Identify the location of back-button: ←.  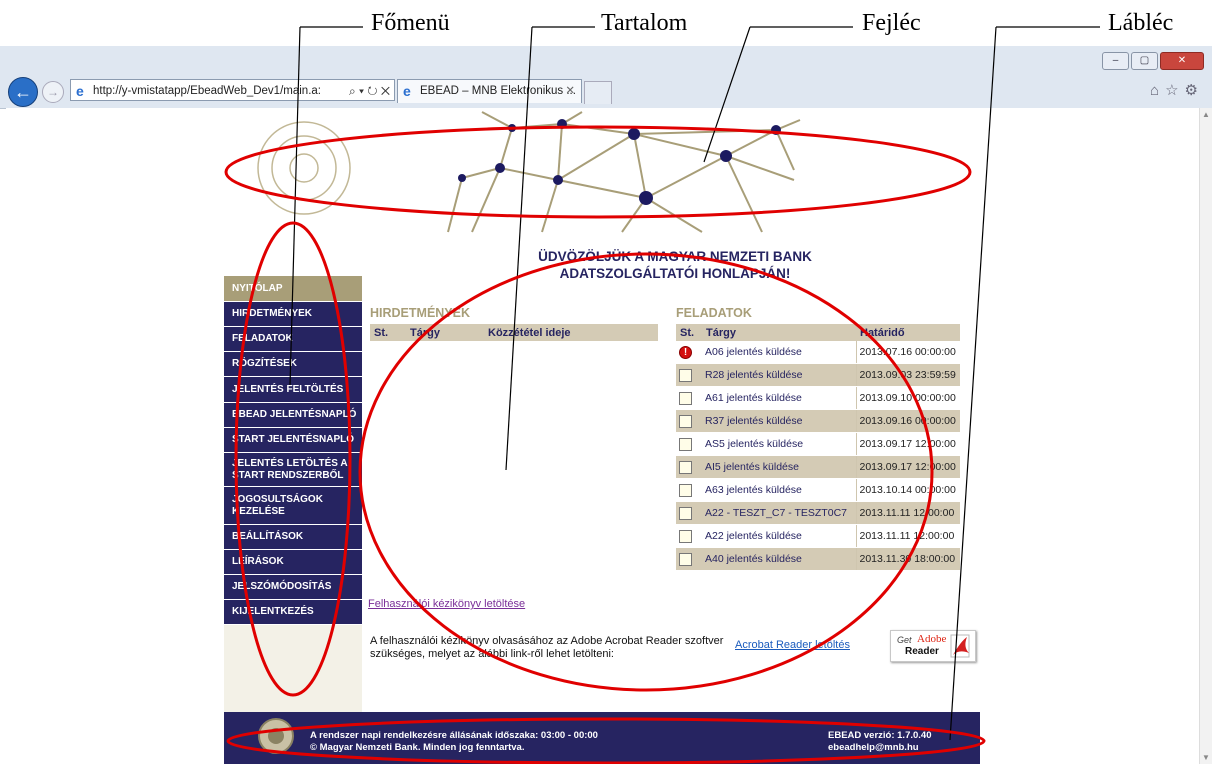
(23, 92).